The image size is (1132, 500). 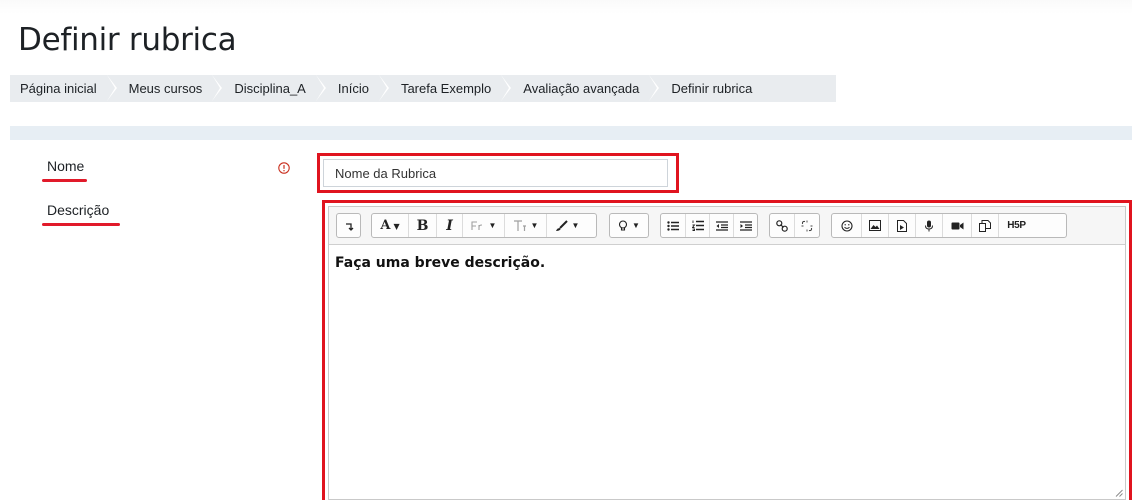 I want to click on editor-toolbar: A ▼ B I ▼ ▼ ▼ ▼ H5P, so click(x=727, y=226).